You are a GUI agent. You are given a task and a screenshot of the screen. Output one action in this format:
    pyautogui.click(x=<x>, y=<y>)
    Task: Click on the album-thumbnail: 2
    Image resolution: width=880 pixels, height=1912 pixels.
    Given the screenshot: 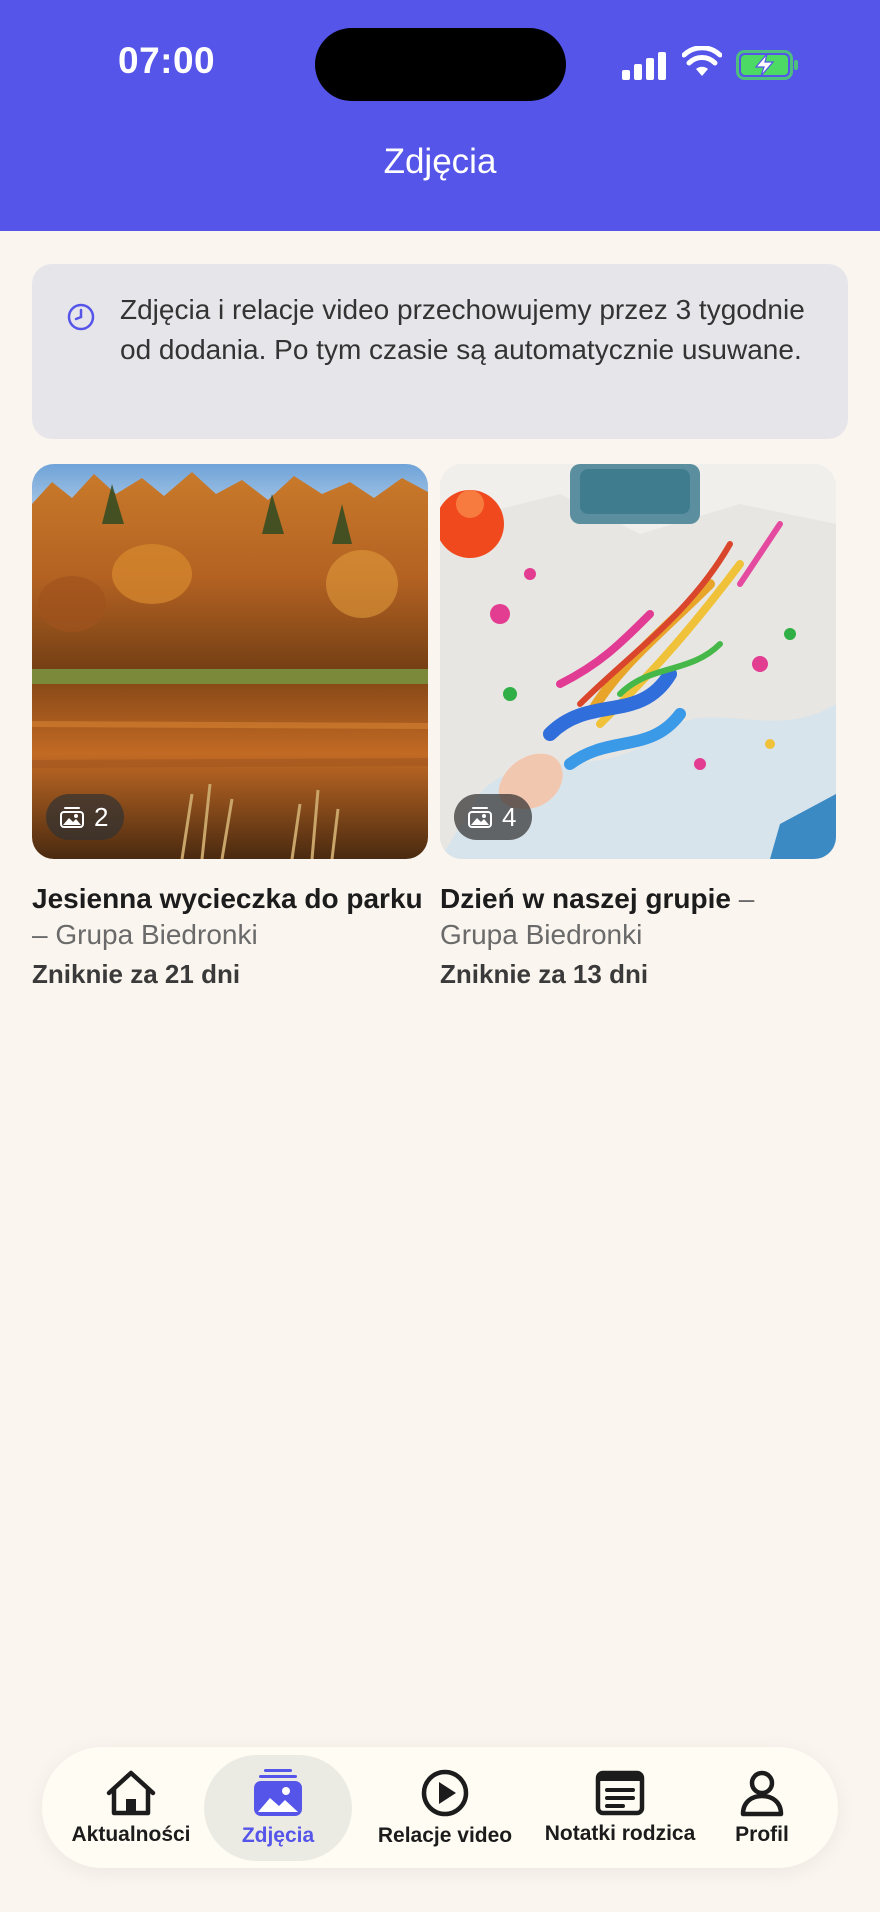 What is the action you would take?
    pyautogui.click(x=230, y=661)
    